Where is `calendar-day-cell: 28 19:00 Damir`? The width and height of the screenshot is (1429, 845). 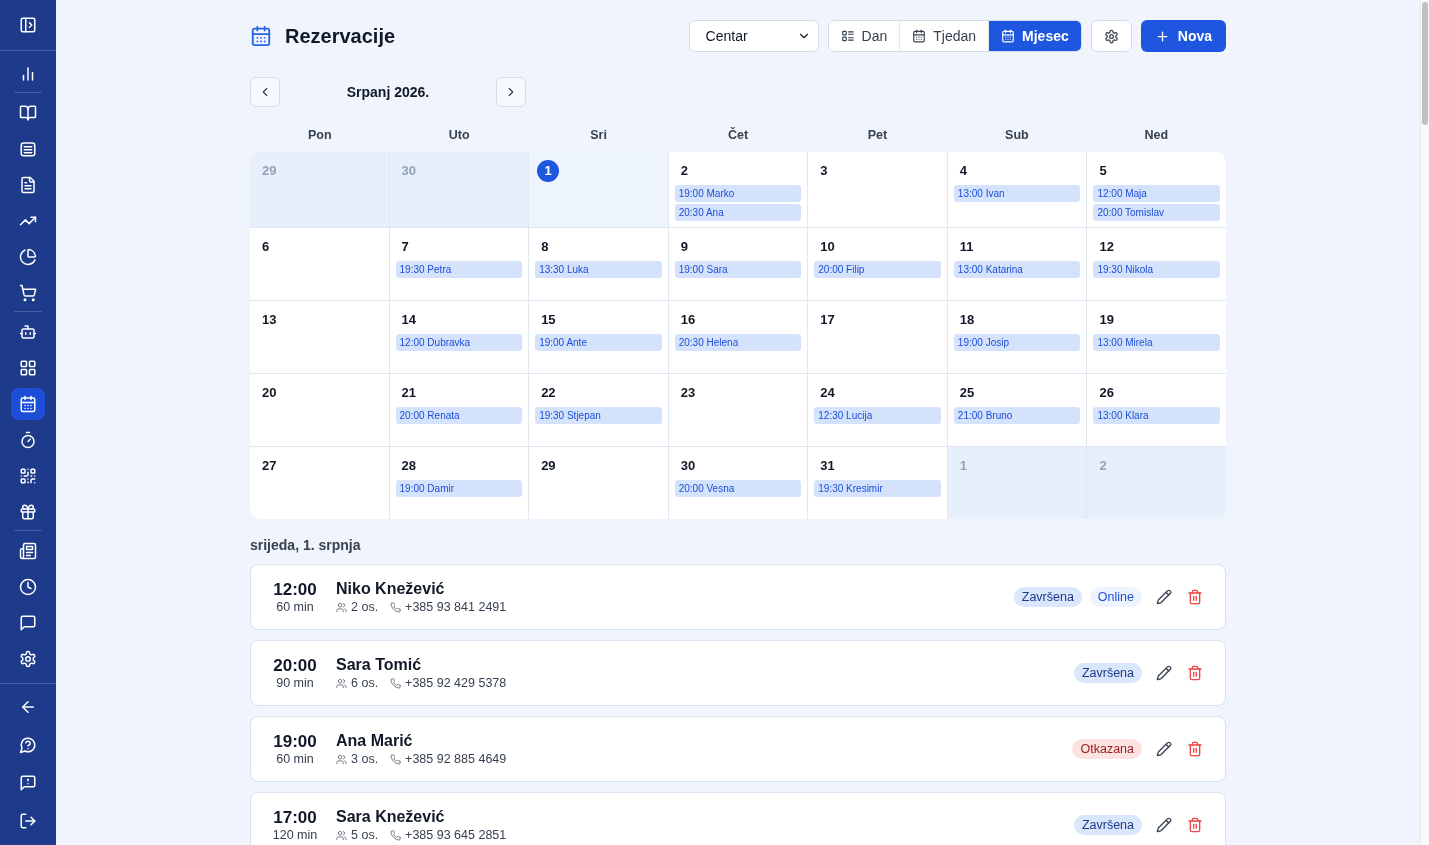 calendar-day-cell: 28 19:00 Damir is located at coordinates (459, 483).